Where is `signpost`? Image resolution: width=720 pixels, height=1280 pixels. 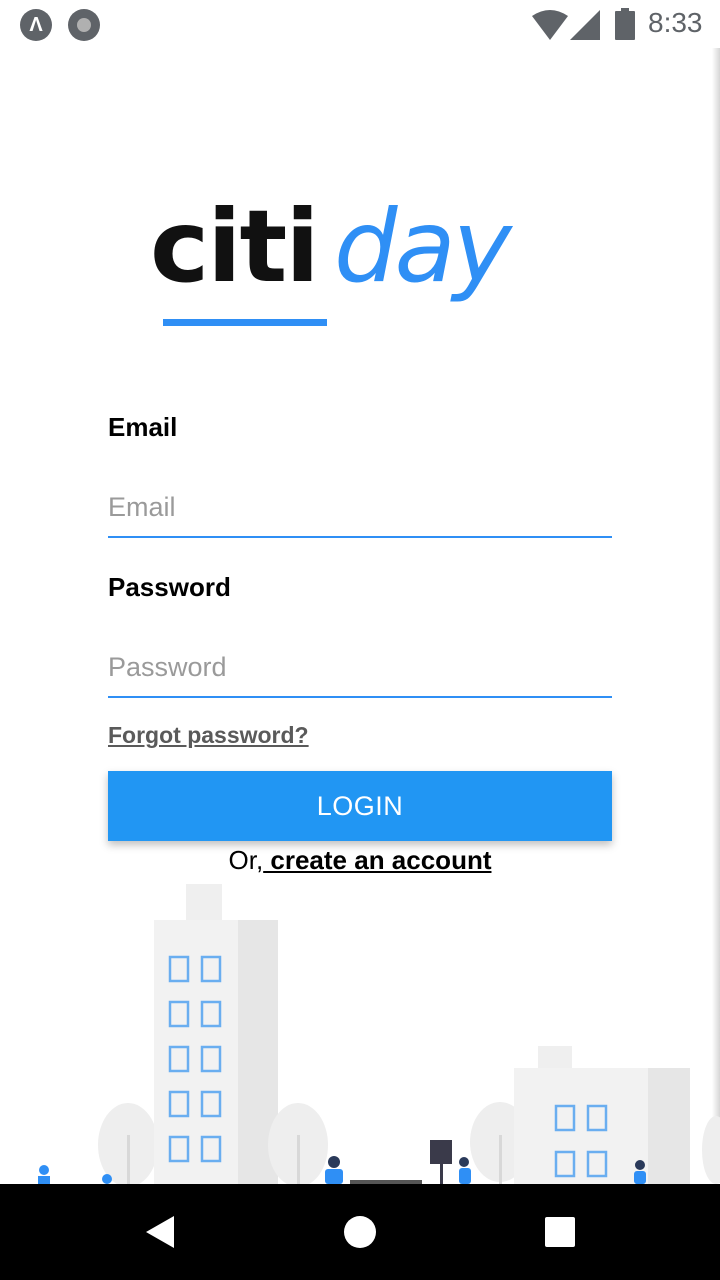
signpost is located at coordinates (441, 1162).